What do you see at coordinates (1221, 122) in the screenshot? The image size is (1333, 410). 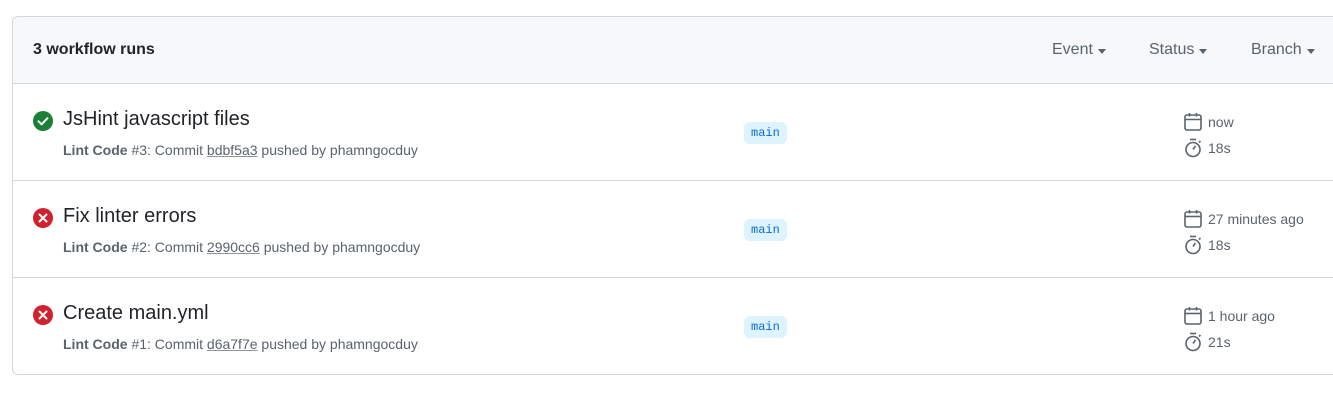 I see `run-time-text: now` at bounding box center [1221, 122].